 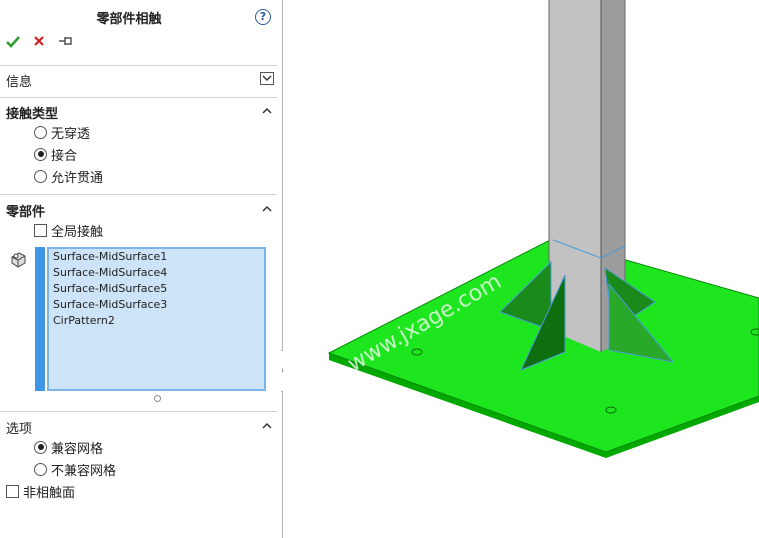 I want to click on mesh-option-incompatible: 不兼容网格, so click(x=75, y=469).